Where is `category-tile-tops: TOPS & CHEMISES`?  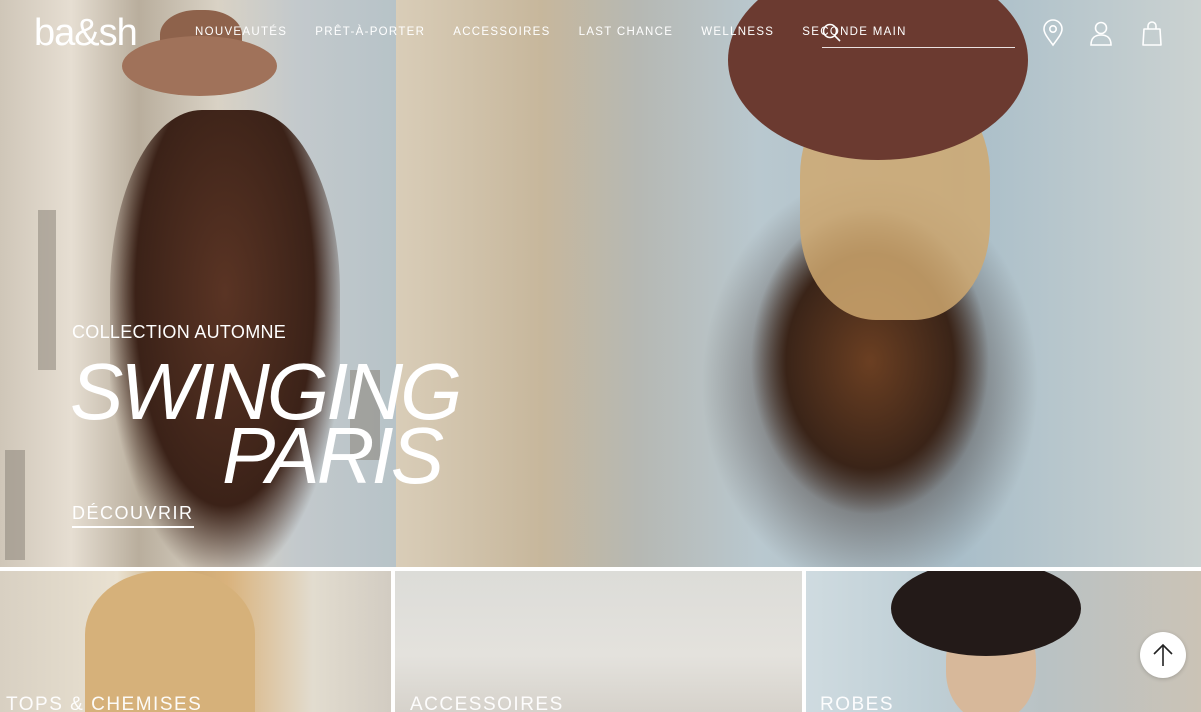 category-tile-tops: TOPS & CHEMISES is located at coordinates (195, 641).